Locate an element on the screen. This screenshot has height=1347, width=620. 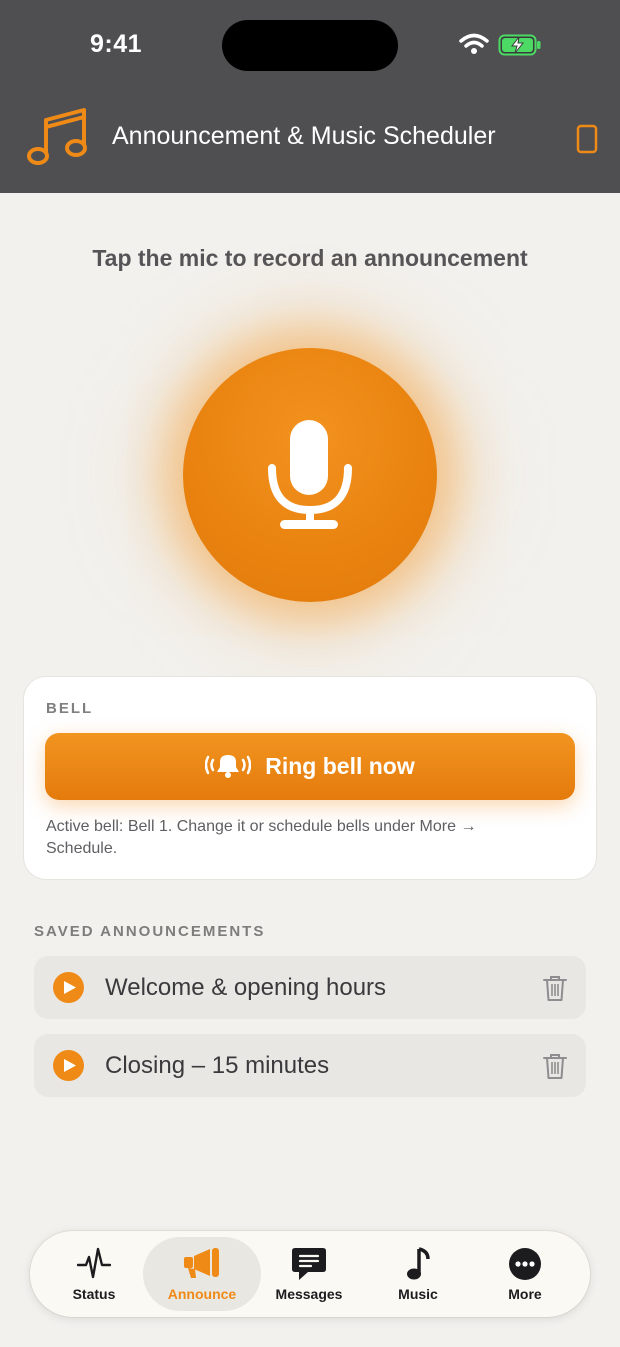
music-notes-icon is located at coordinates (57, 136).